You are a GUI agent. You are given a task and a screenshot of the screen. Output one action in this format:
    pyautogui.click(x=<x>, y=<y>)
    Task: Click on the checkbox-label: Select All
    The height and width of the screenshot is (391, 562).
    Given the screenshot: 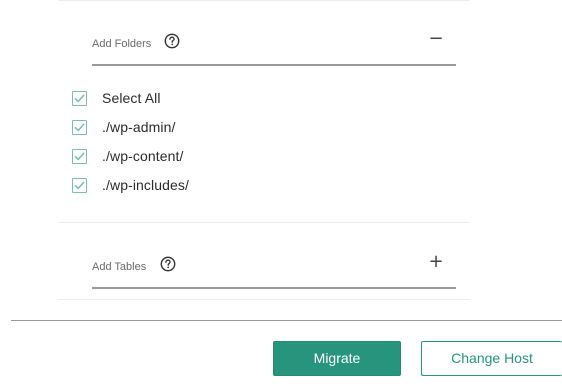 What is the action you would take?
    pyautogui.click(x=131, y=98)
    